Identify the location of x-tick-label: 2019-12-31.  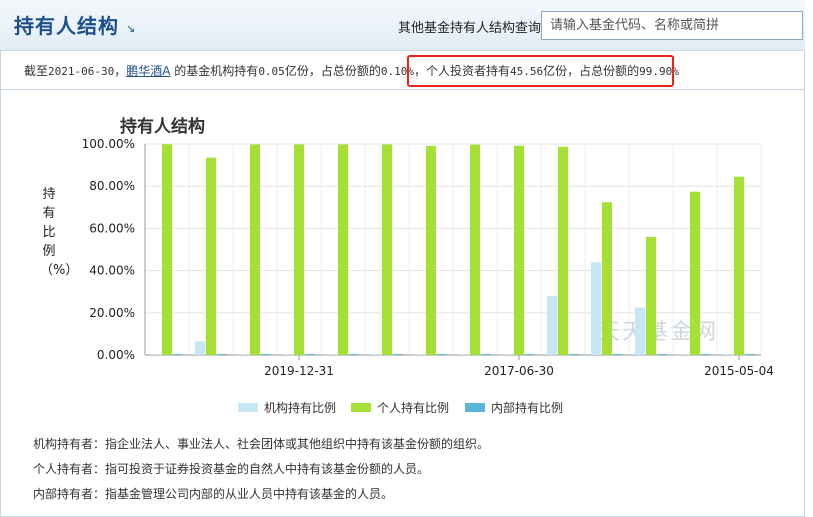
(299, 371).